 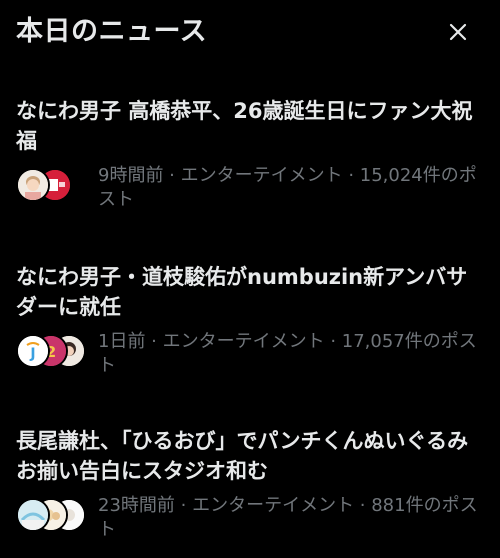 What do you see at coordinates (287, 353) in the screenshot?
I see `news-meta: 1日前 · エンターテイメント · 17,057件のポスト` at bounding box center [287, 353].